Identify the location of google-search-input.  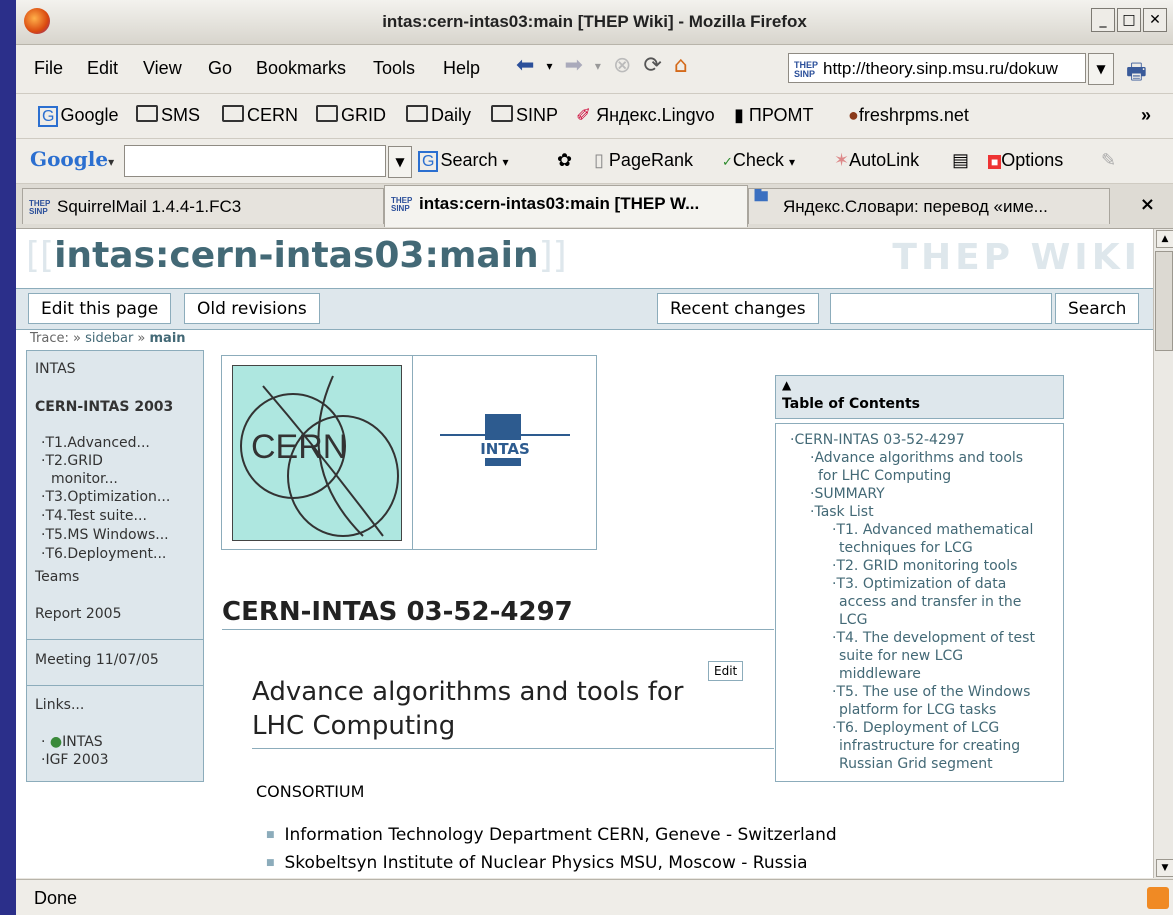
(255, 161).